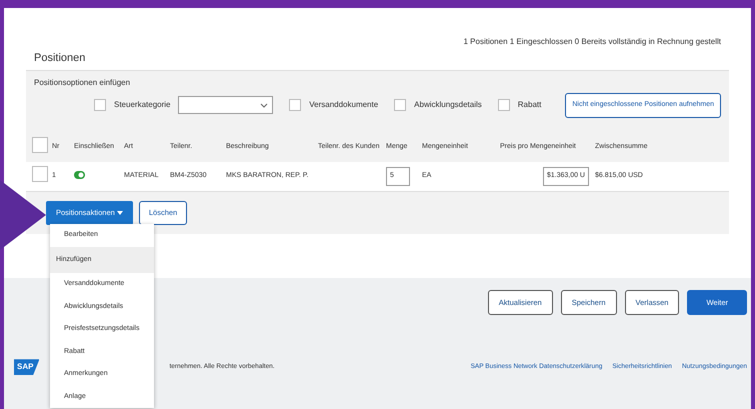 This screenshot has width=755, height=409. I want to click on toggle-switch, so click(79, 175).